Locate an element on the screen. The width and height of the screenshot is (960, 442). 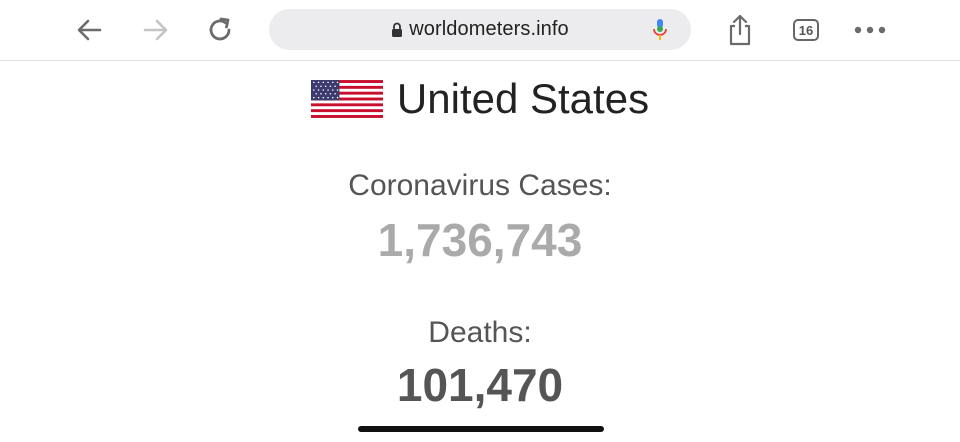
lock-icon is located at coordinates (397, 29).